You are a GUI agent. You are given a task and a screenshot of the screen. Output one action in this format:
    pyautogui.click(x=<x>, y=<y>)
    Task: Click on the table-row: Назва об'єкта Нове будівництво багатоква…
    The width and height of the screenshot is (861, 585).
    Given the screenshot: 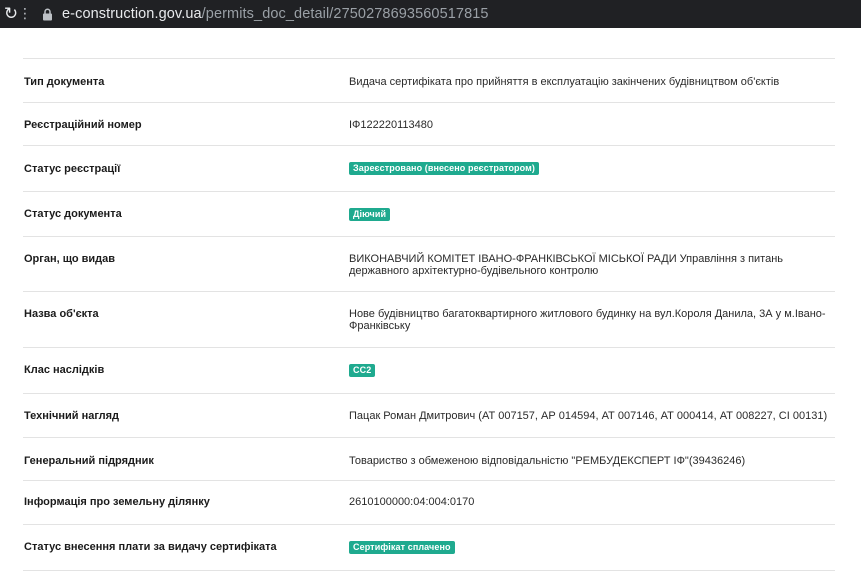 What is the action you would take?
    pyautogui.click(x=429, y=320)
    